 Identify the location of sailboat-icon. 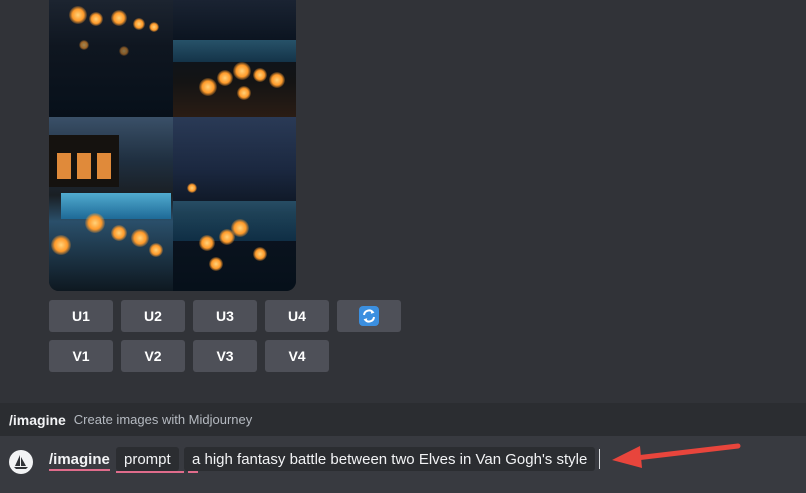
(21, 462).